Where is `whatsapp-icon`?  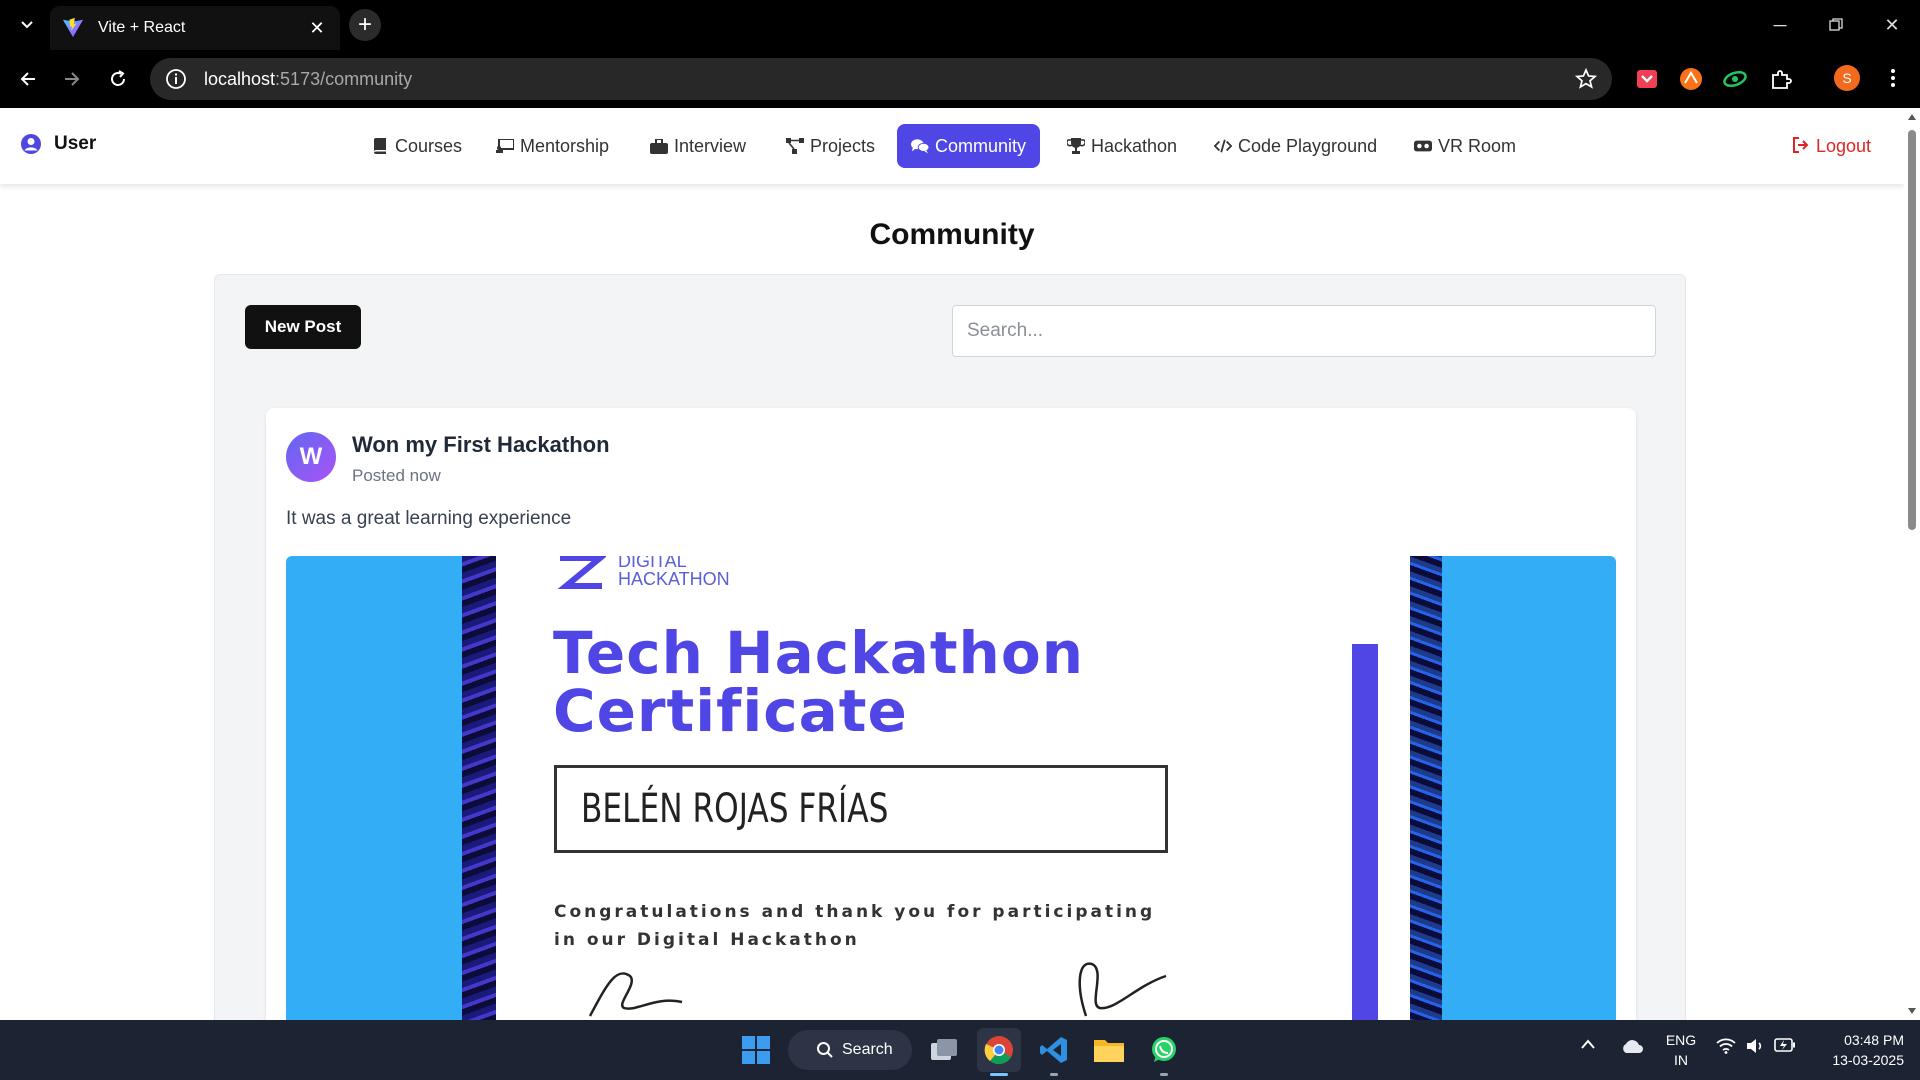 whatsapp-icon is located at coordinates (1164, 1050).